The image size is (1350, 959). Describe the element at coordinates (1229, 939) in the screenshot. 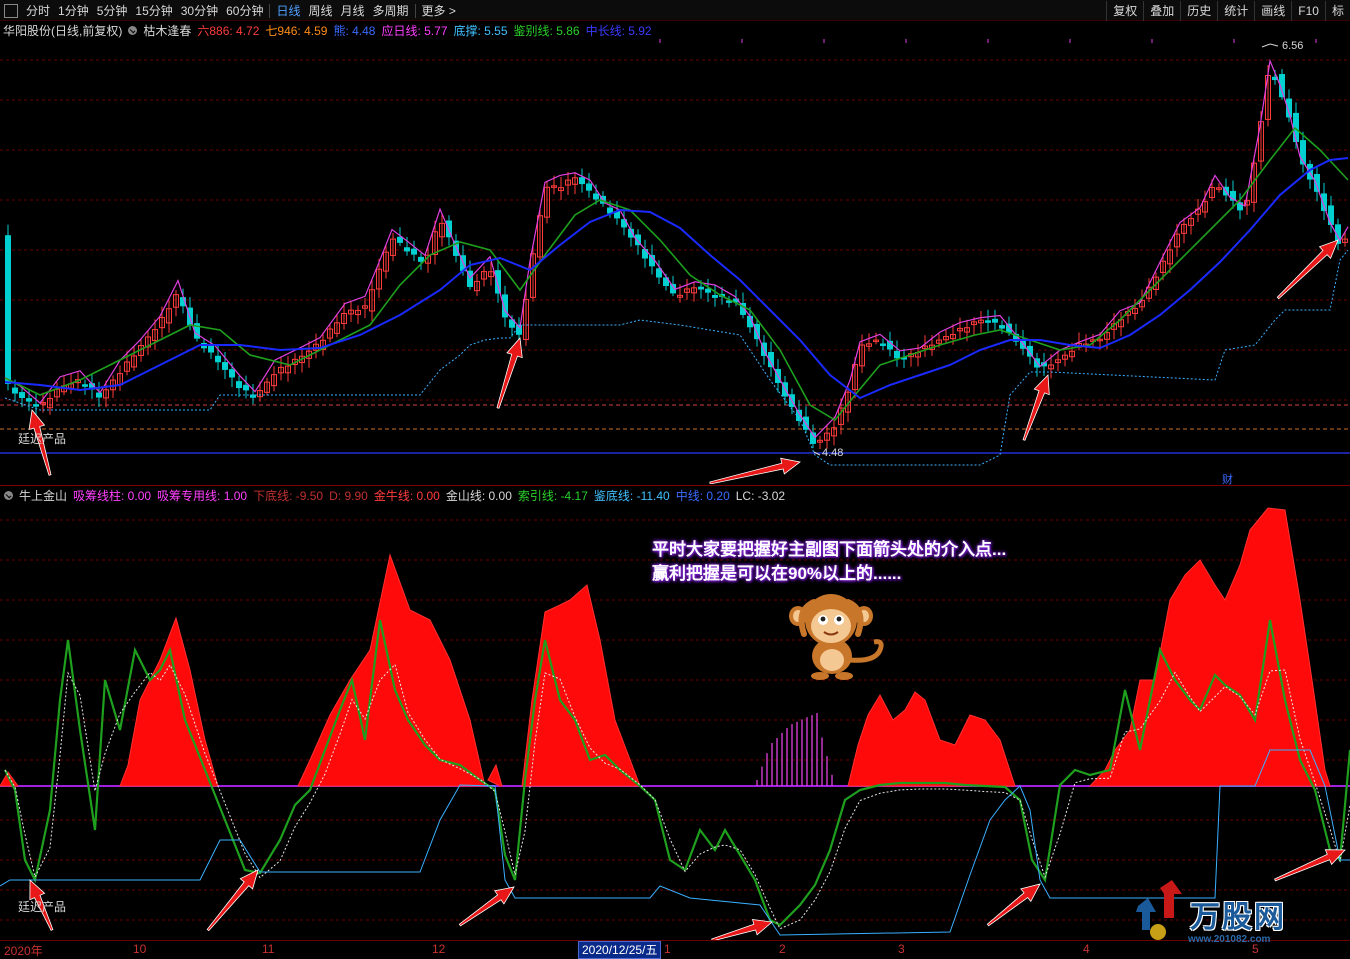

I see `logo-url: www.201082.com` at that location.